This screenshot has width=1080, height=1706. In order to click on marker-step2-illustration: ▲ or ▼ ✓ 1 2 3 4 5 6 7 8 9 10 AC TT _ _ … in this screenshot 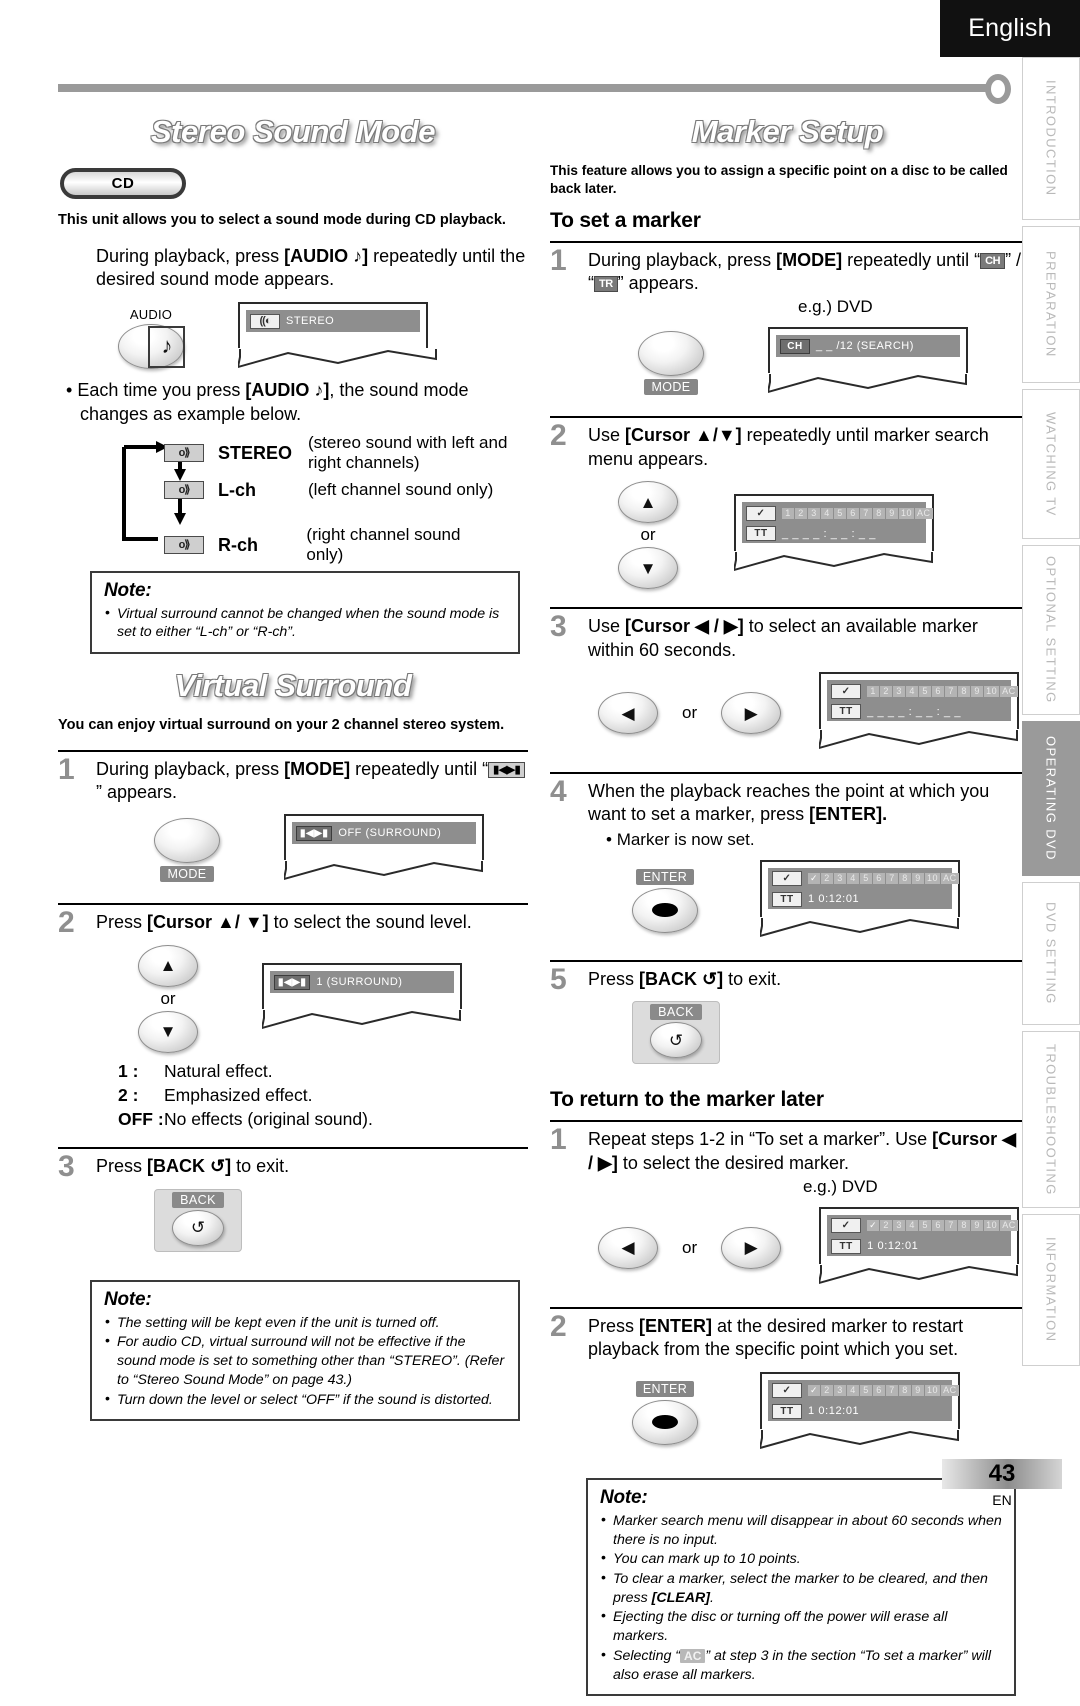, I will do `click(821, 535)`.